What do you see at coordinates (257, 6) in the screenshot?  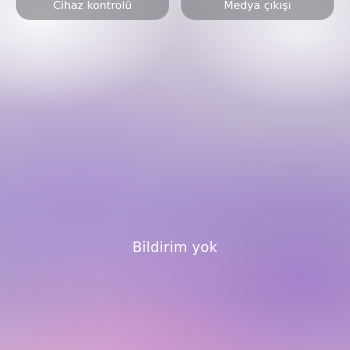 I see `media-output-label: Medya çıkışı` at bounding box center [257, 6].